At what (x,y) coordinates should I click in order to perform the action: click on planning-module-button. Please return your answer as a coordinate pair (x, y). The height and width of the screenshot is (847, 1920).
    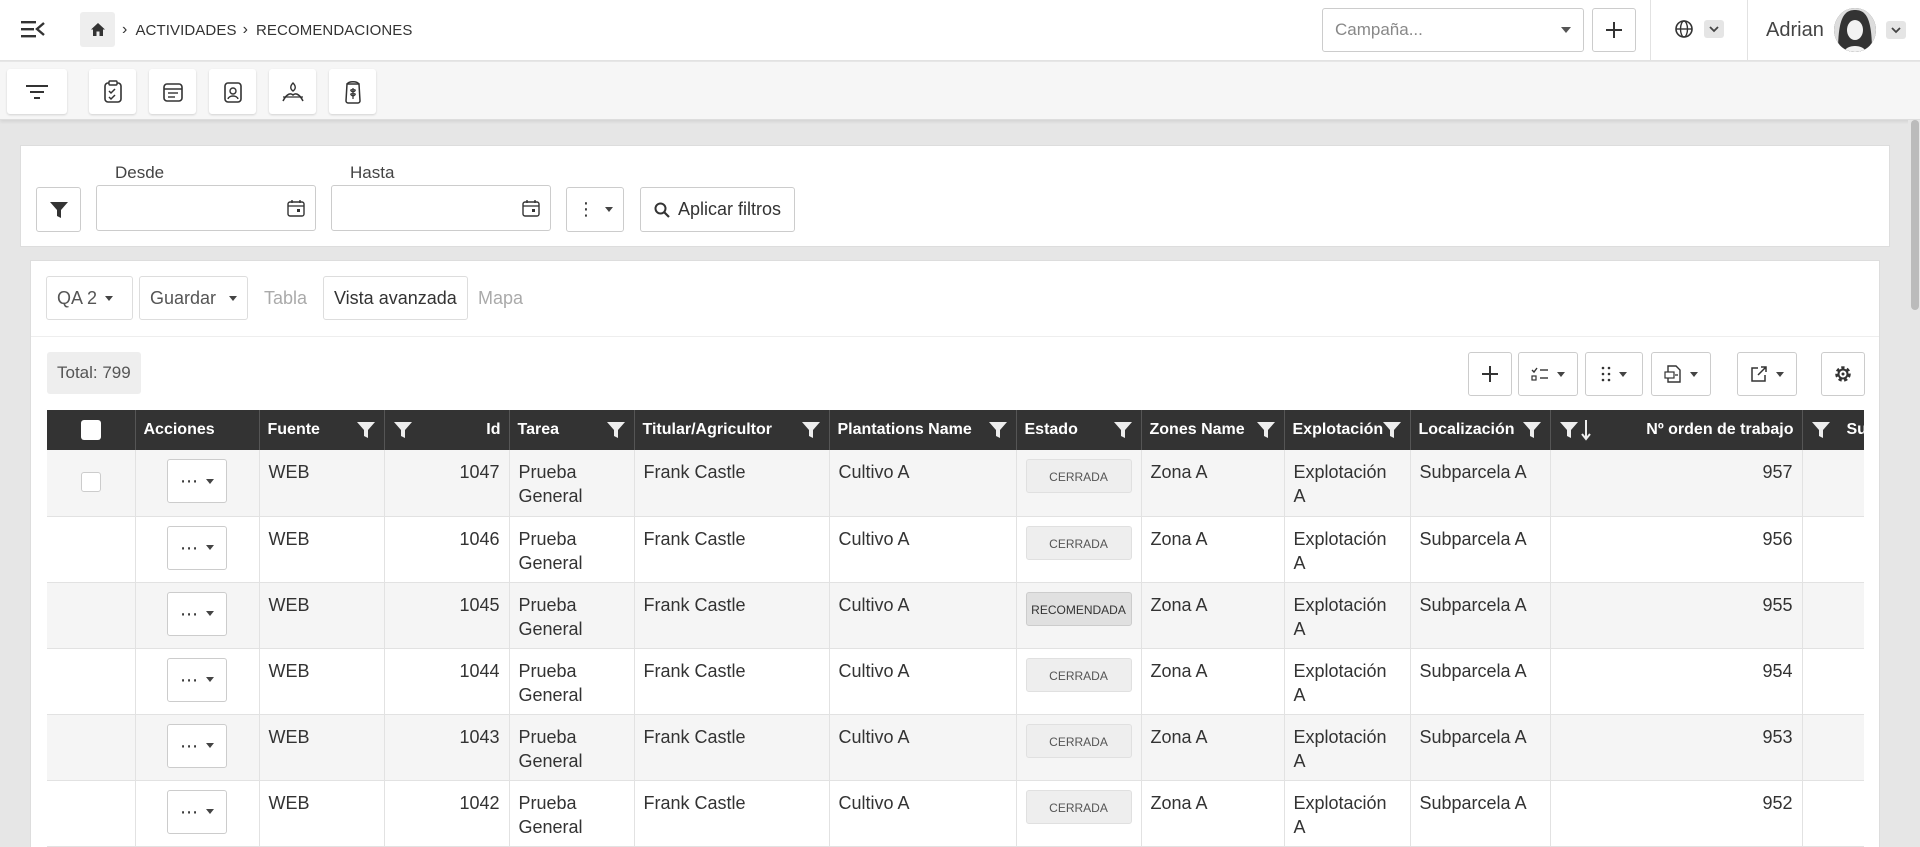
    Looking at the image, I should click on (172, 91).